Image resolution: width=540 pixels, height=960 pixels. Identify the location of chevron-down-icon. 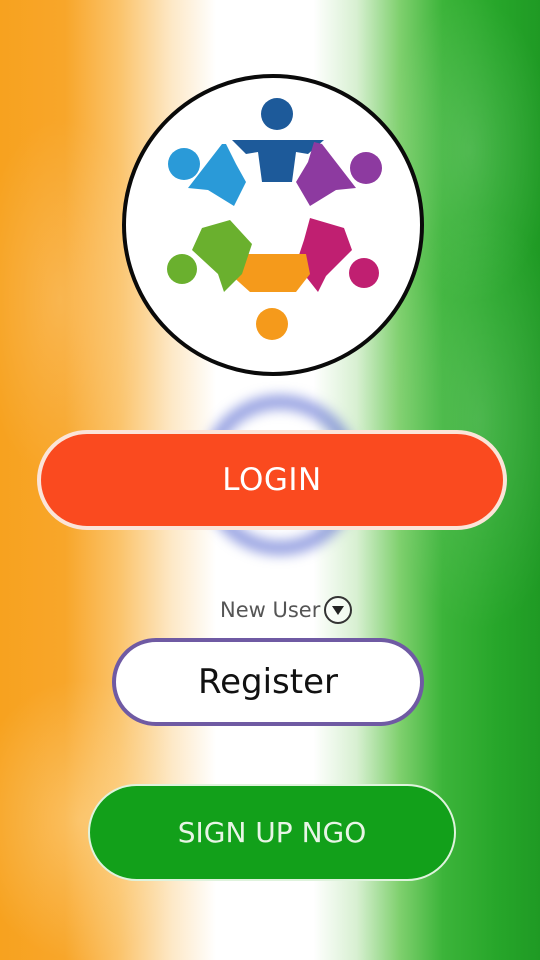
(338, 610).